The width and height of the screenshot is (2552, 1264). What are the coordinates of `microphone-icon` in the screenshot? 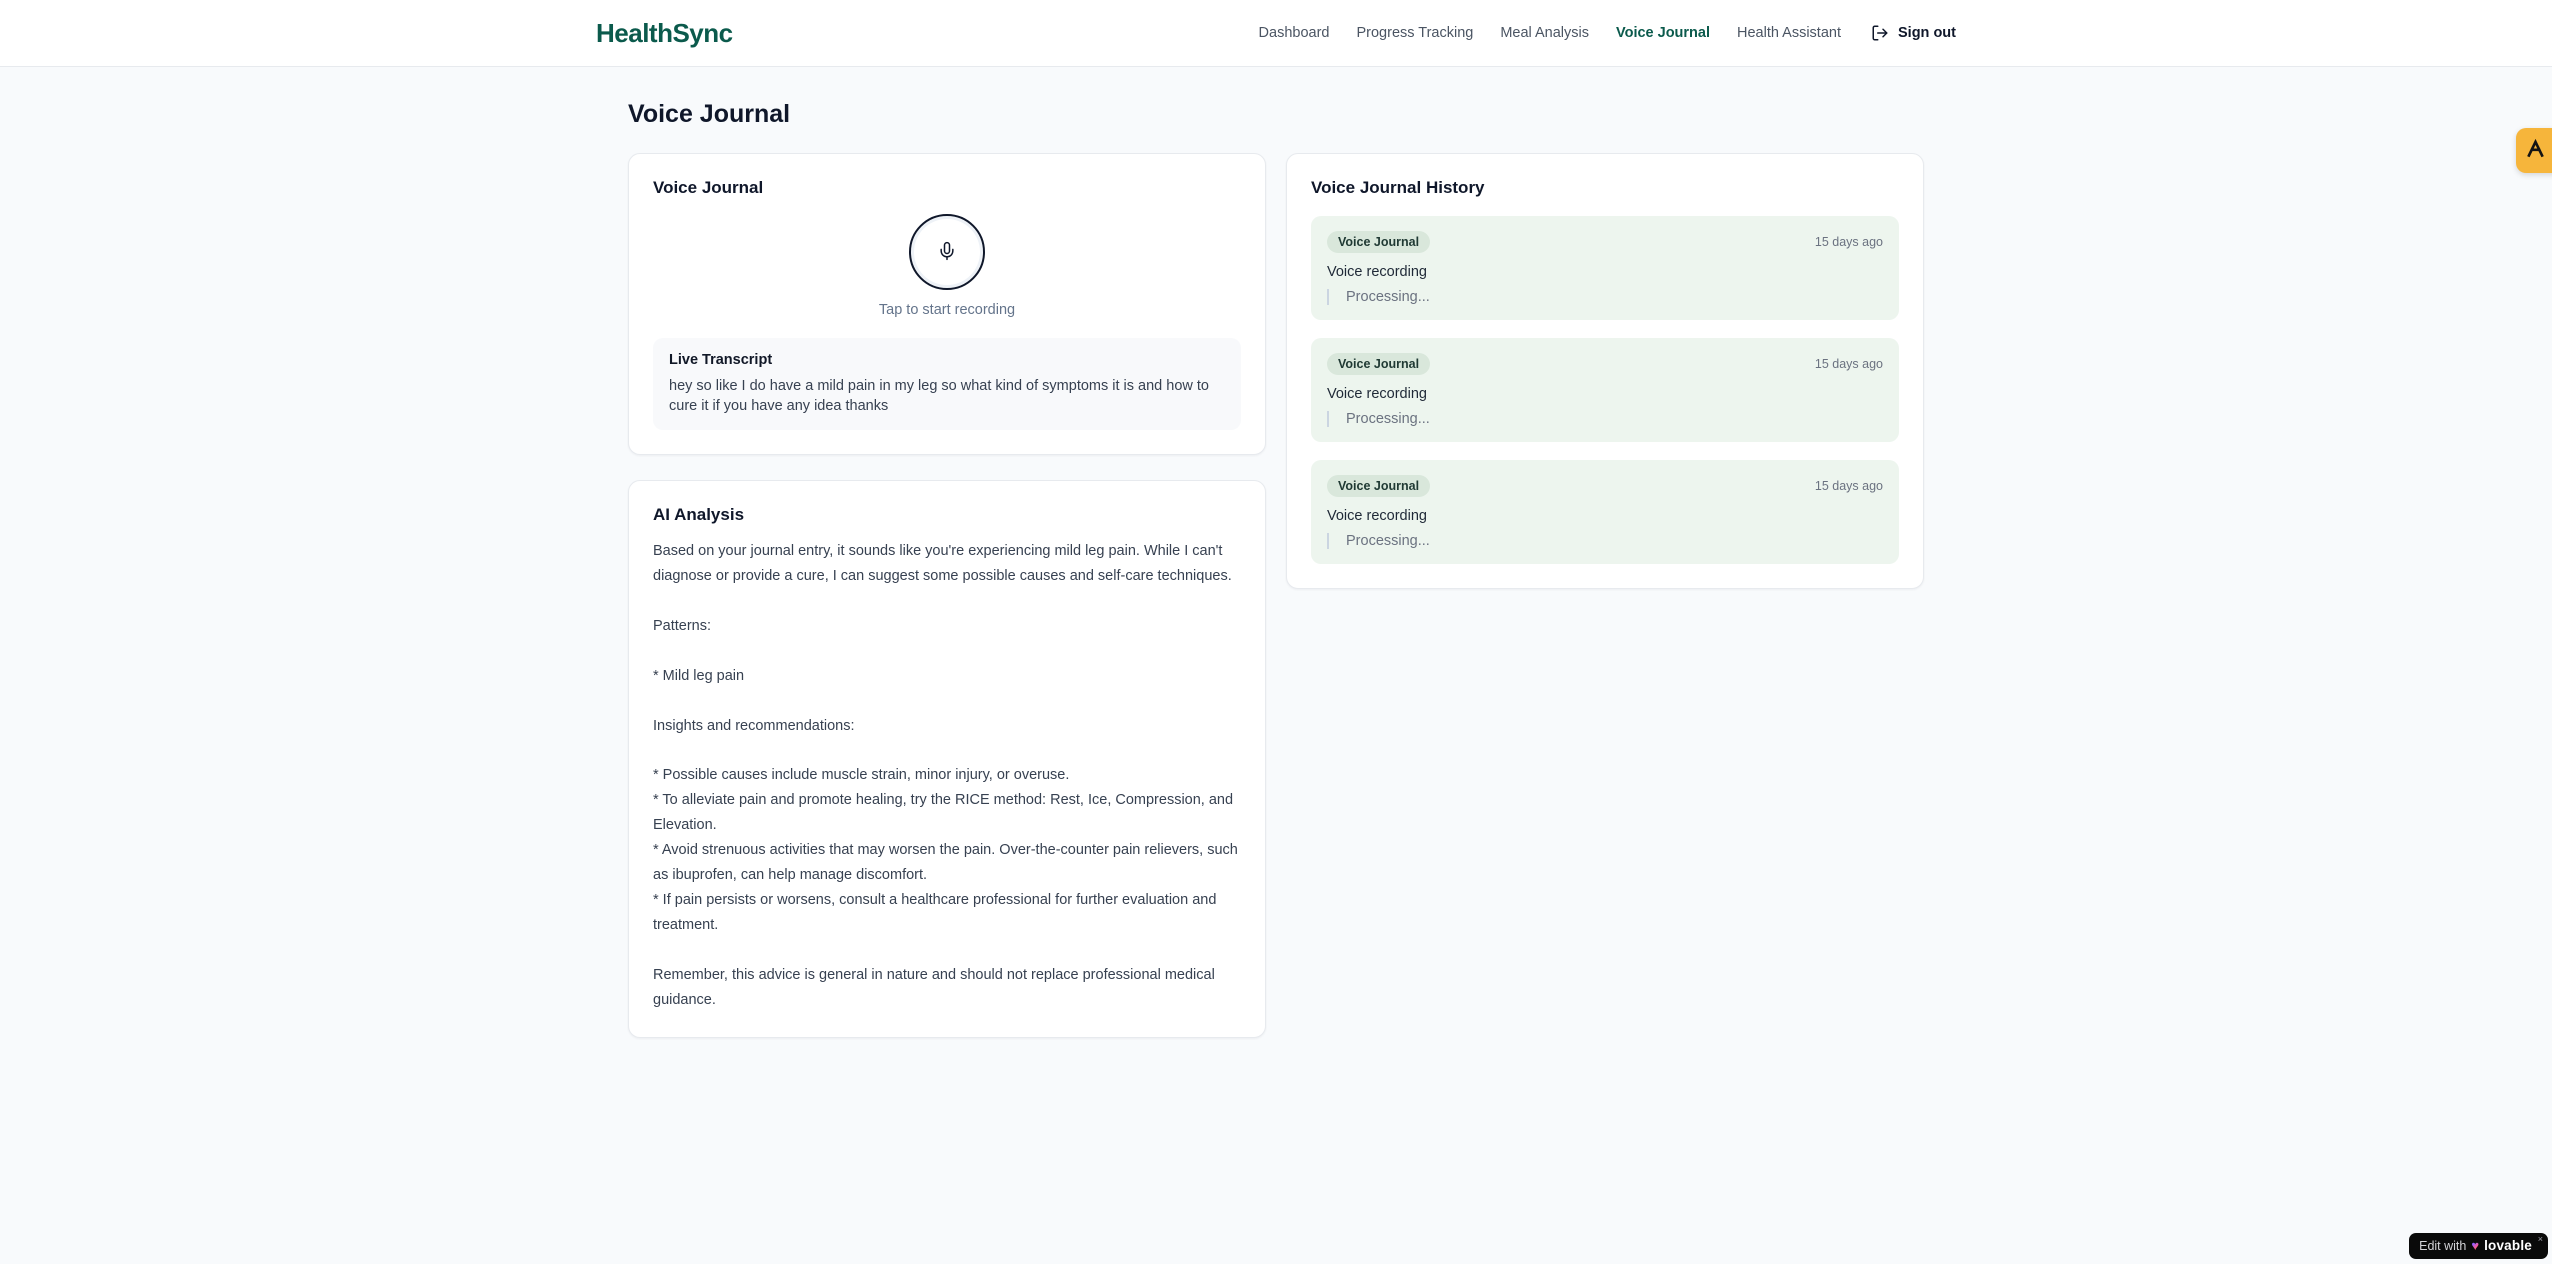 It's located at (947, 252).